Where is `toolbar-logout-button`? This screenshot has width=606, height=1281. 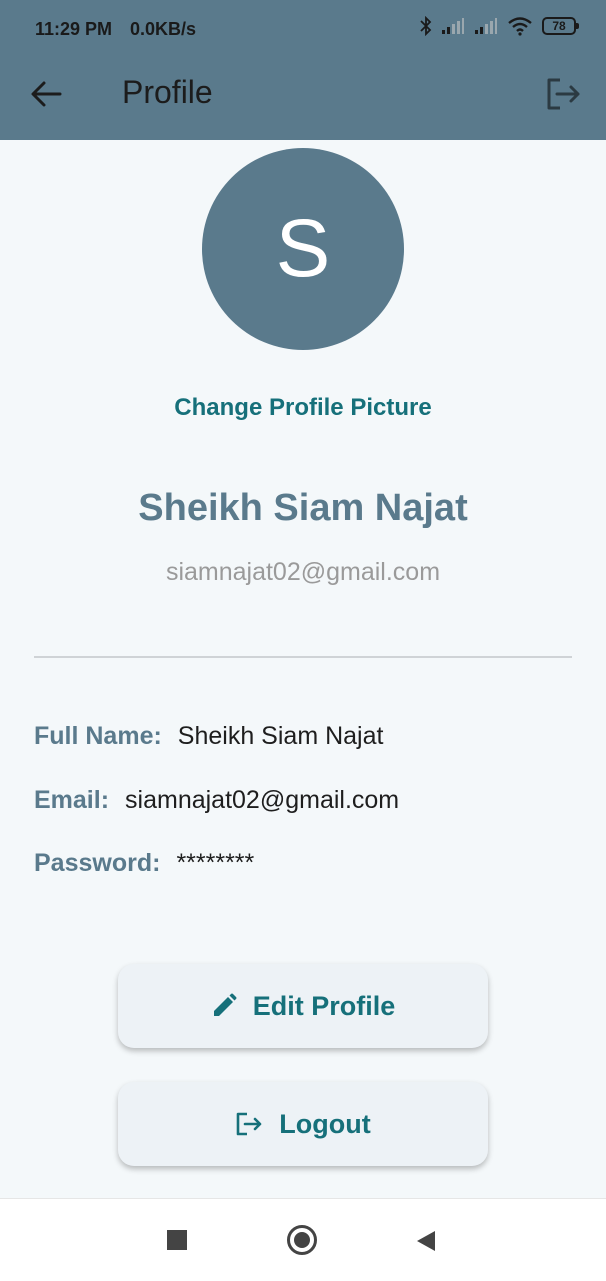
toolbar-logout-button is located at coordinates (563, 94).